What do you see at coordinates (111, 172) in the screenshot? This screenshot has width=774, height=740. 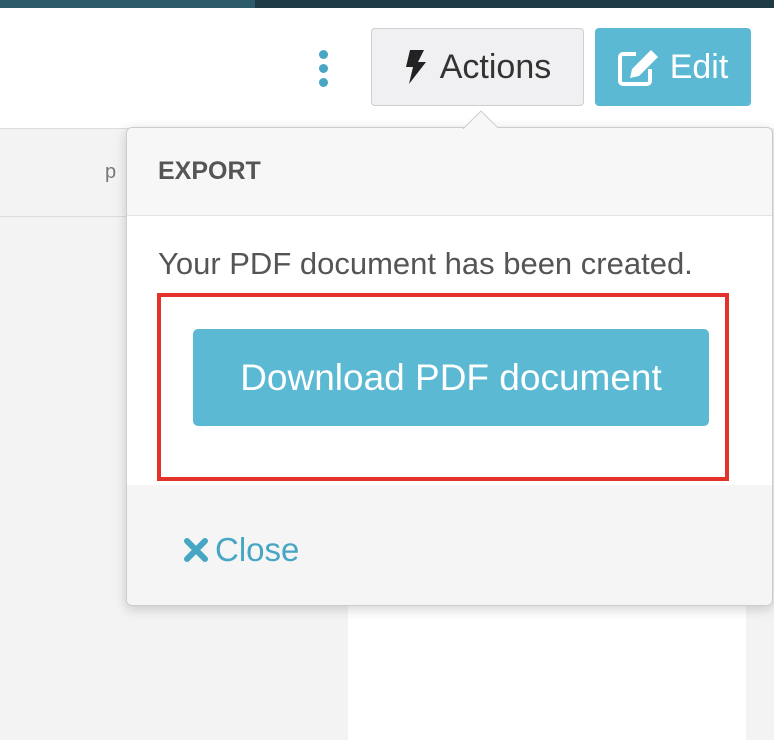 I see `obscured-header-text: p` at bounding box center [111, 172].